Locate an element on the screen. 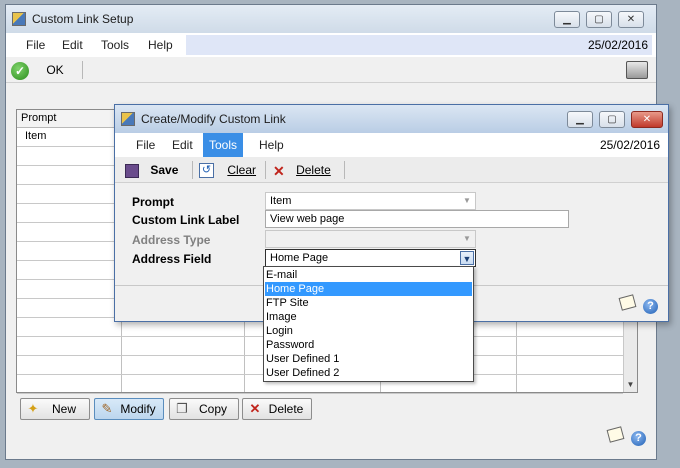  minimize-icon: ▁ is located at coordinates (567, 19).